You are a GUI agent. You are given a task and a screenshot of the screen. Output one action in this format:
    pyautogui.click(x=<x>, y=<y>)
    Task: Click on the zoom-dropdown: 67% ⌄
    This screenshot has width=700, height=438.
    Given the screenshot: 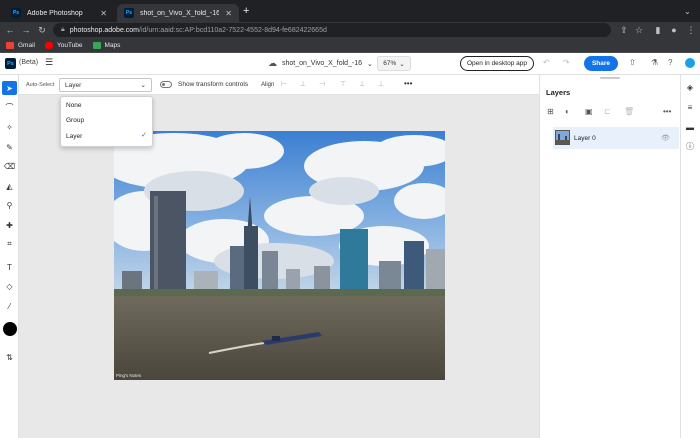 What is the action you would take?
    pyautogui.click(x=394, y=63)
    